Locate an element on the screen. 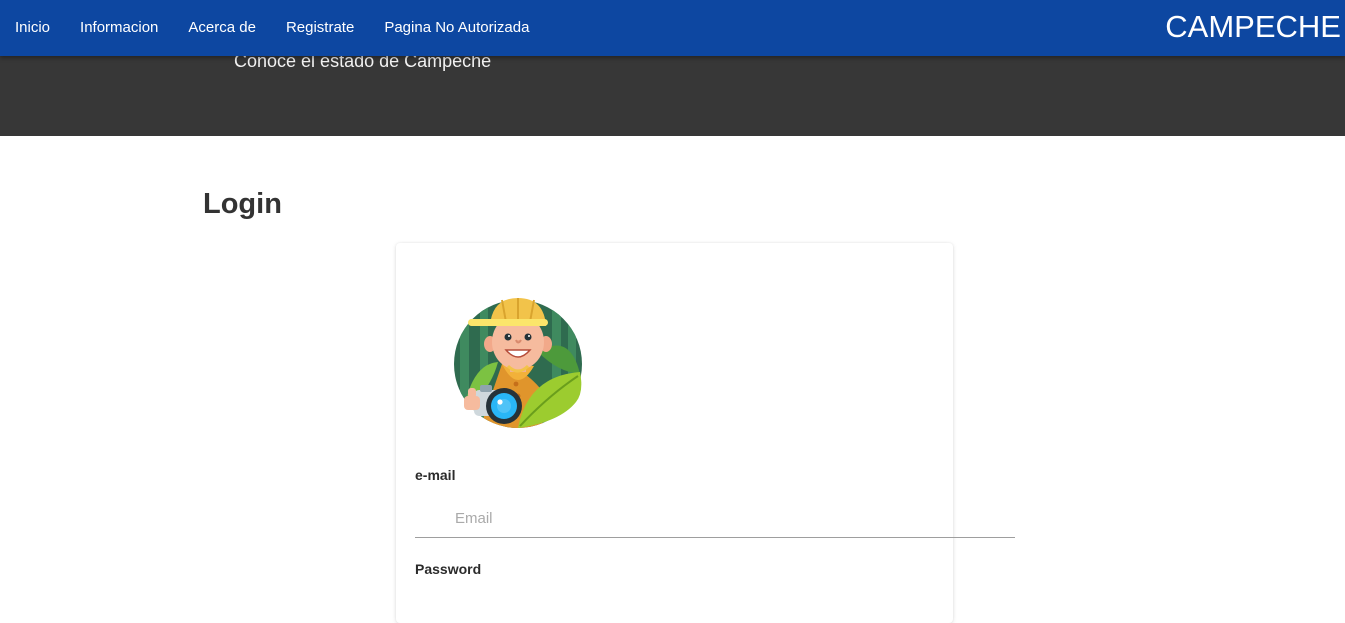 The width and height of the screenshot is (1345, 623). nav-link-registrate: Registrate is located at coordinates (320, 28).